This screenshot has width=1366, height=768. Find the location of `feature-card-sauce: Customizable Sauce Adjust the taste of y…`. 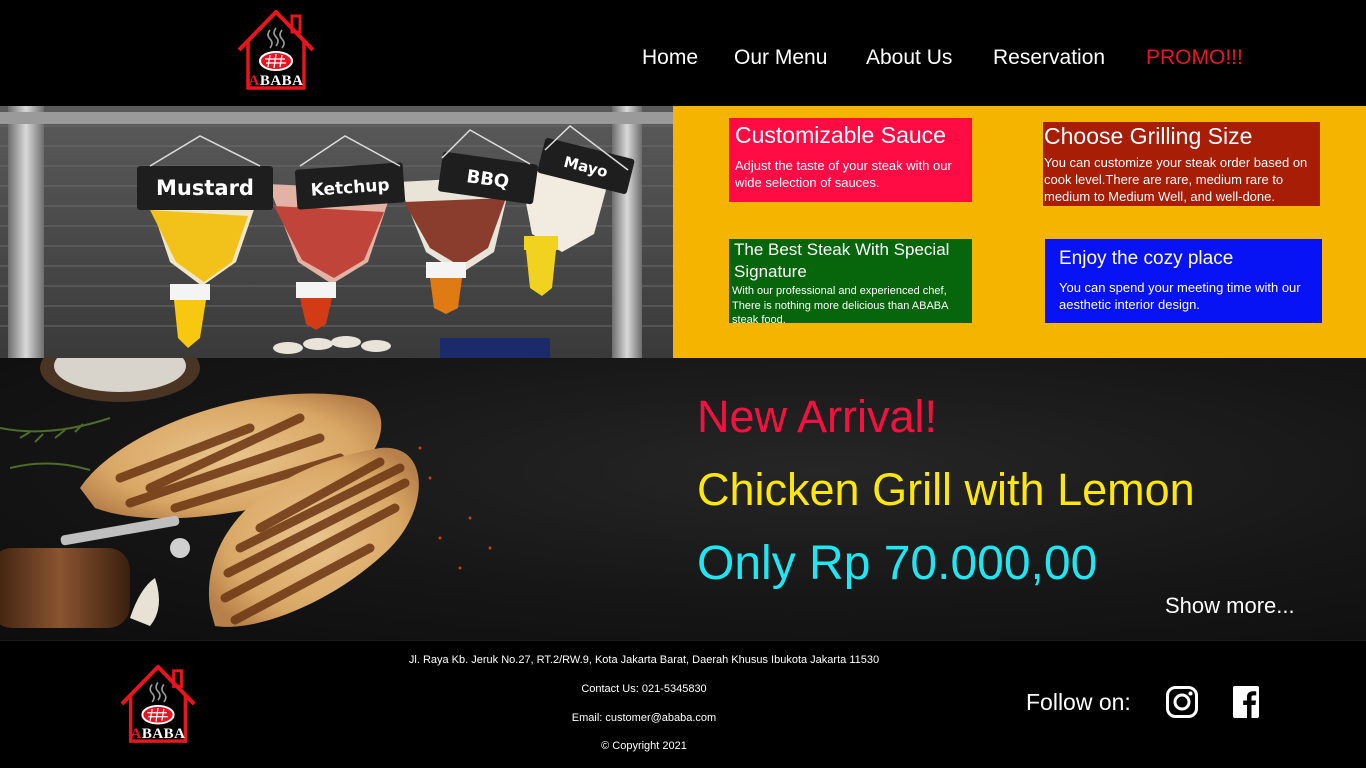

feature-card-sauce: Customizable Sauce Adjust the taste of y… is located at coordinates (850, 160).